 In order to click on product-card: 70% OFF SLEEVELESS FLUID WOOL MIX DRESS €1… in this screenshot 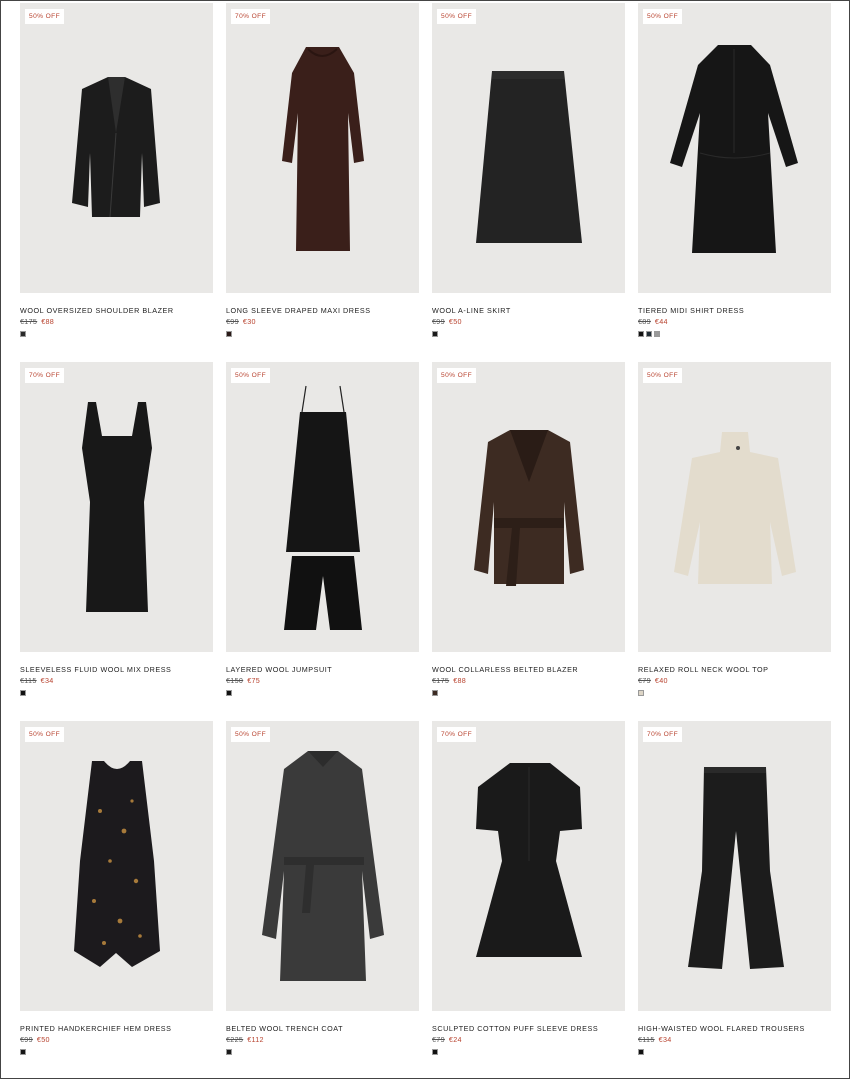, I will do `click(116, 541)`.